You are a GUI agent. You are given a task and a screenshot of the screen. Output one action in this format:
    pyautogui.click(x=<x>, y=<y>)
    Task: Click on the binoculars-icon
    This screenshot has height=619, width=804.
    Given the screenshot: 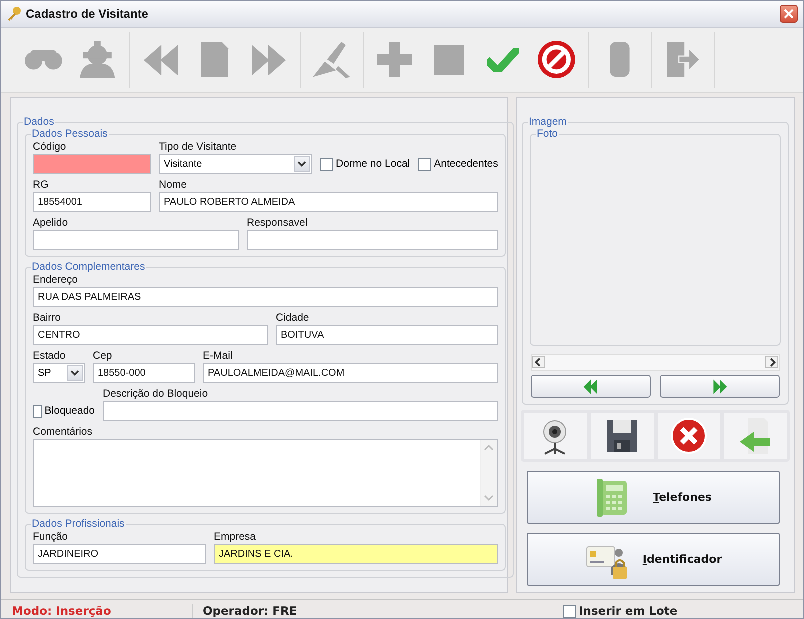 What is the action you would take?
    pyautogui.click(x=44, y=60)
    